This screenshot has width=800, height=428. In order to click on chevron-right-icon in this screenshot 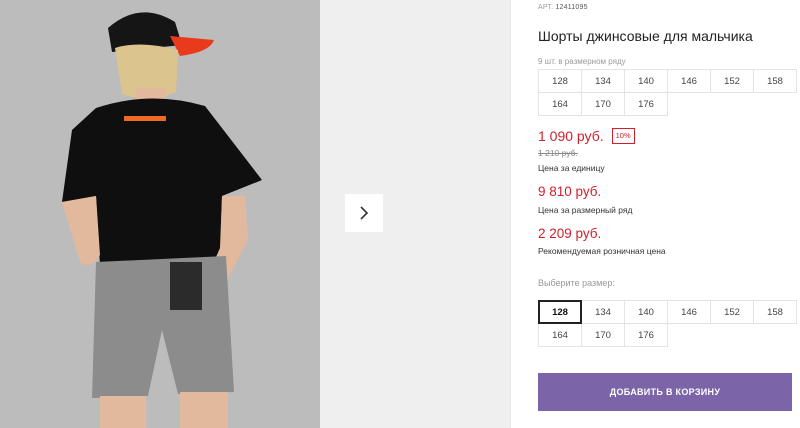, I will do `click(364, 213)`.